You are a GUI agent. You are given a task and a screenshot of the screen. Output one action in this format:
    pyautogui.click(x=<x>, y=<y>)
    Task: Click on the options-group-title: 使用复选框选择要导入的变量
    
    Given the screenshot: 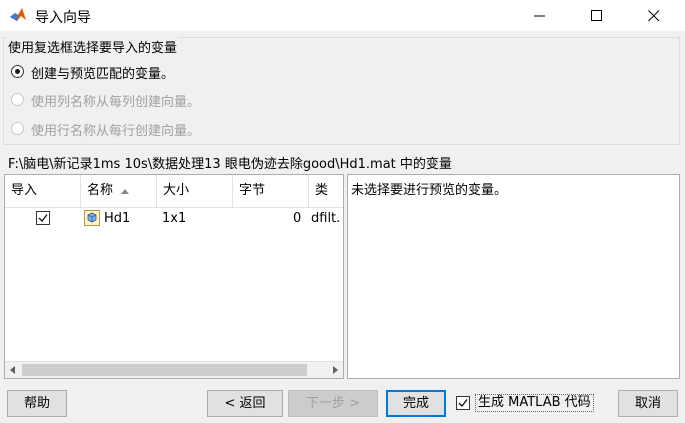 What is the action you would take?
    pyautogui.click(x=93, y=46)
    